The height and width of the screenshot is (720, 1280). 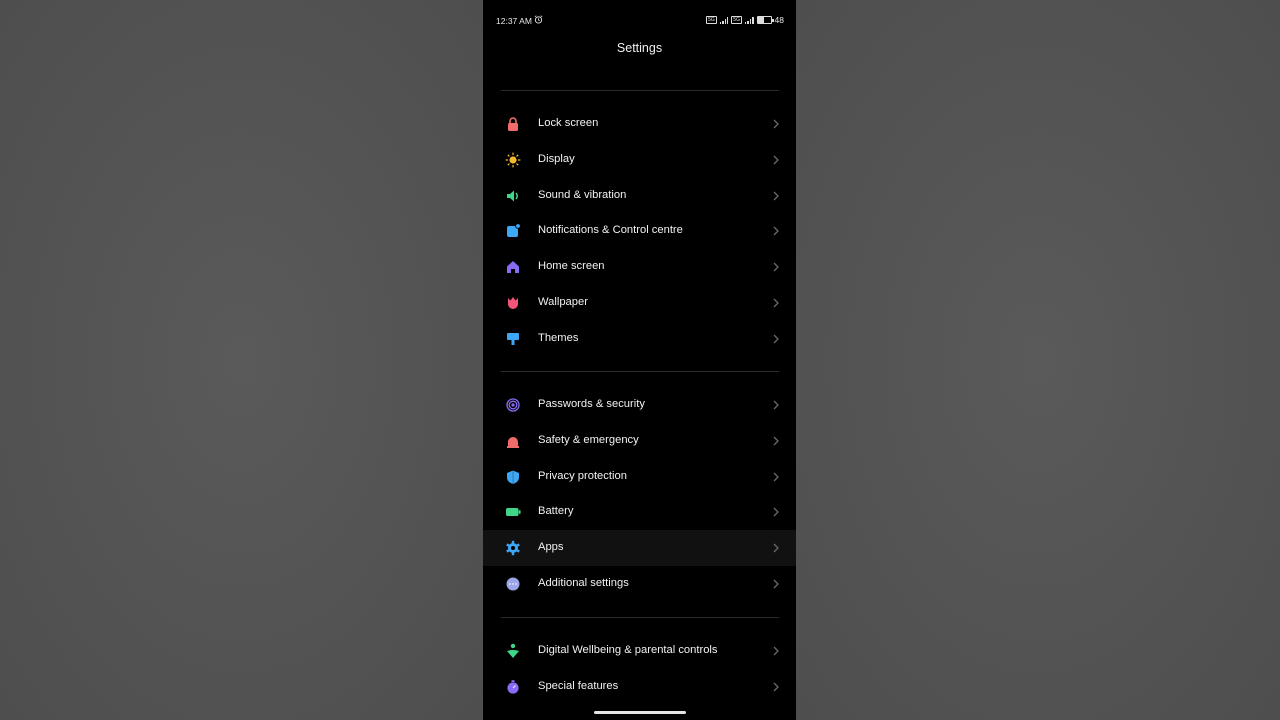 I want to click on settings-item-label: Additional settings, so click(x=583, y=583).